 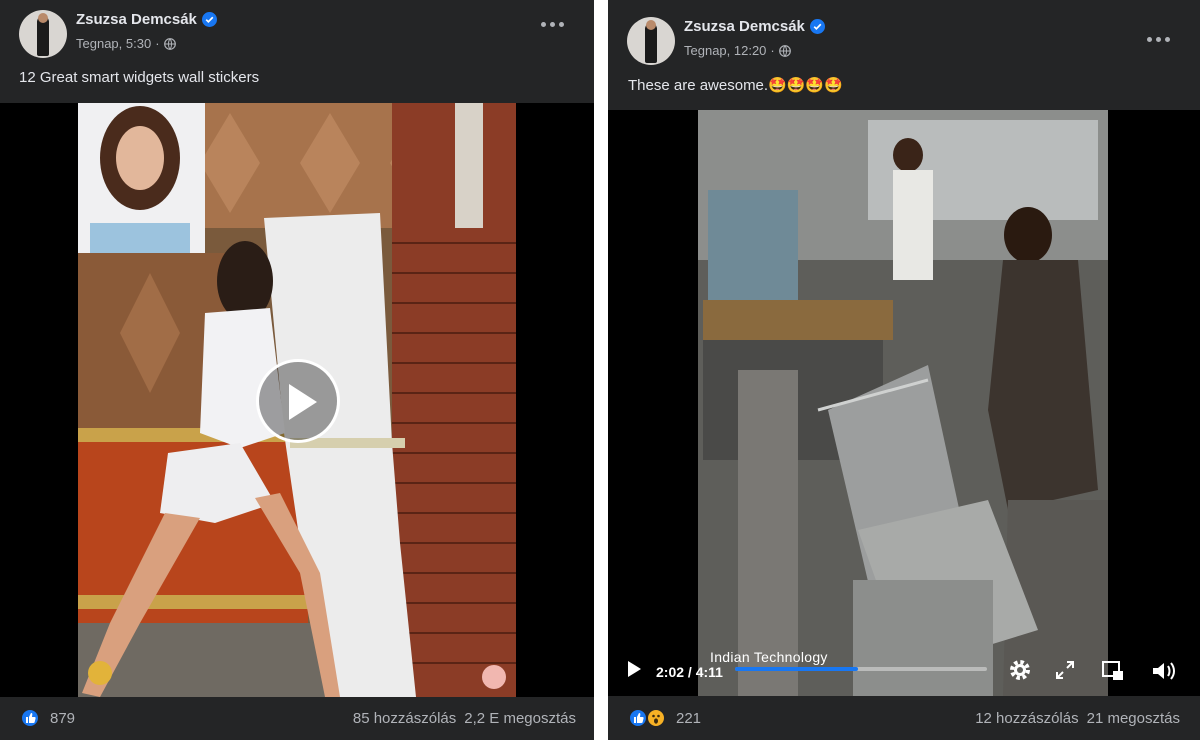 I want to click on post-meta: Tegnap, 12:20 ·, so click(x=737, y=50).